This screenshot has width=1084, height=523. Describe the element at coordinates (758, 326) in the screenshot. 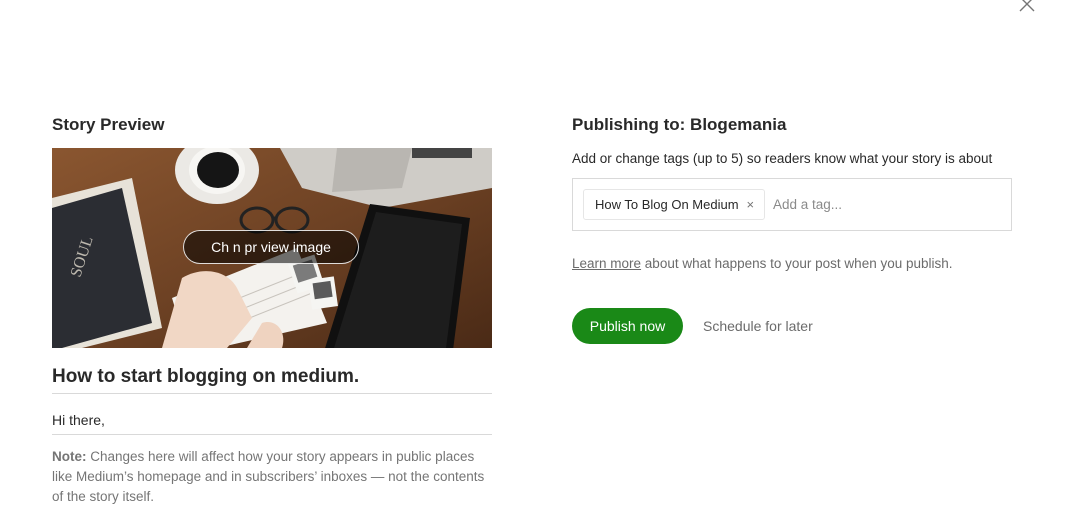

I see `schedule-for-later-button: Schedule for later` at that location.